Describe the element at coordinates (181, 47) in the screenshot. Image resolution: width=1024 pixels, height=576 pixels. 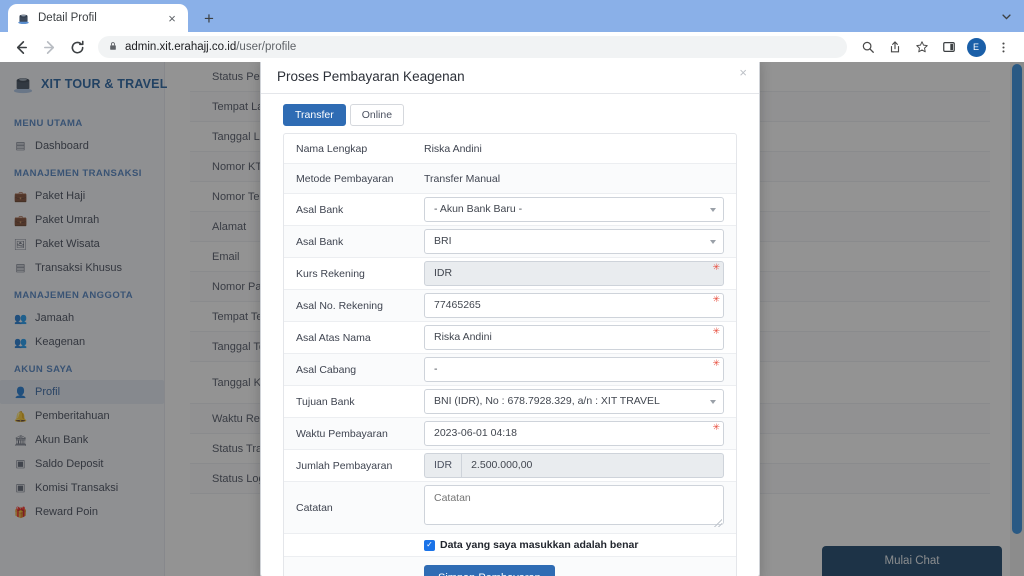
I see `url-domain: admin.xit.erahajj.co.id` at that location.